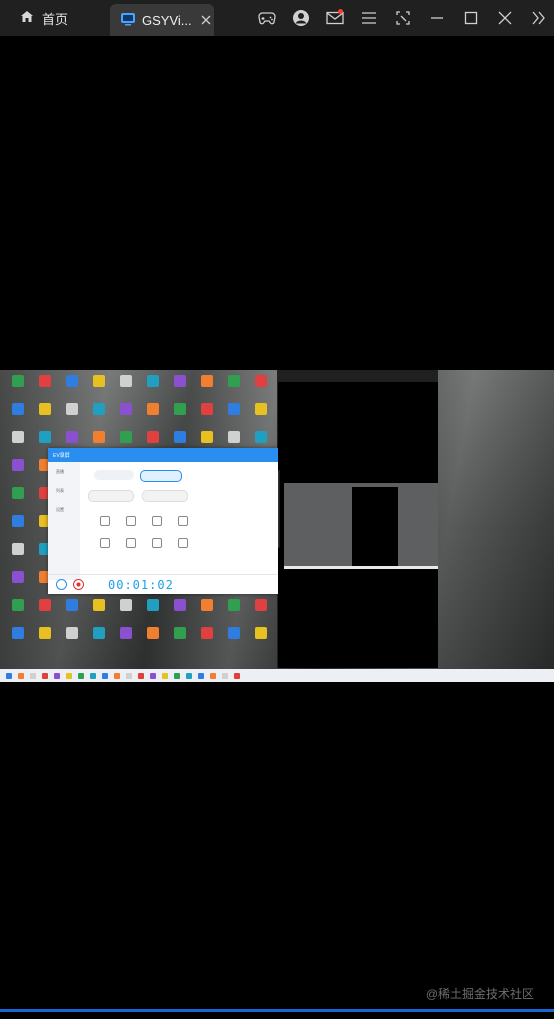 The image size is (554, 1019). I want to click on gamepad-icon, so click(267, 18).